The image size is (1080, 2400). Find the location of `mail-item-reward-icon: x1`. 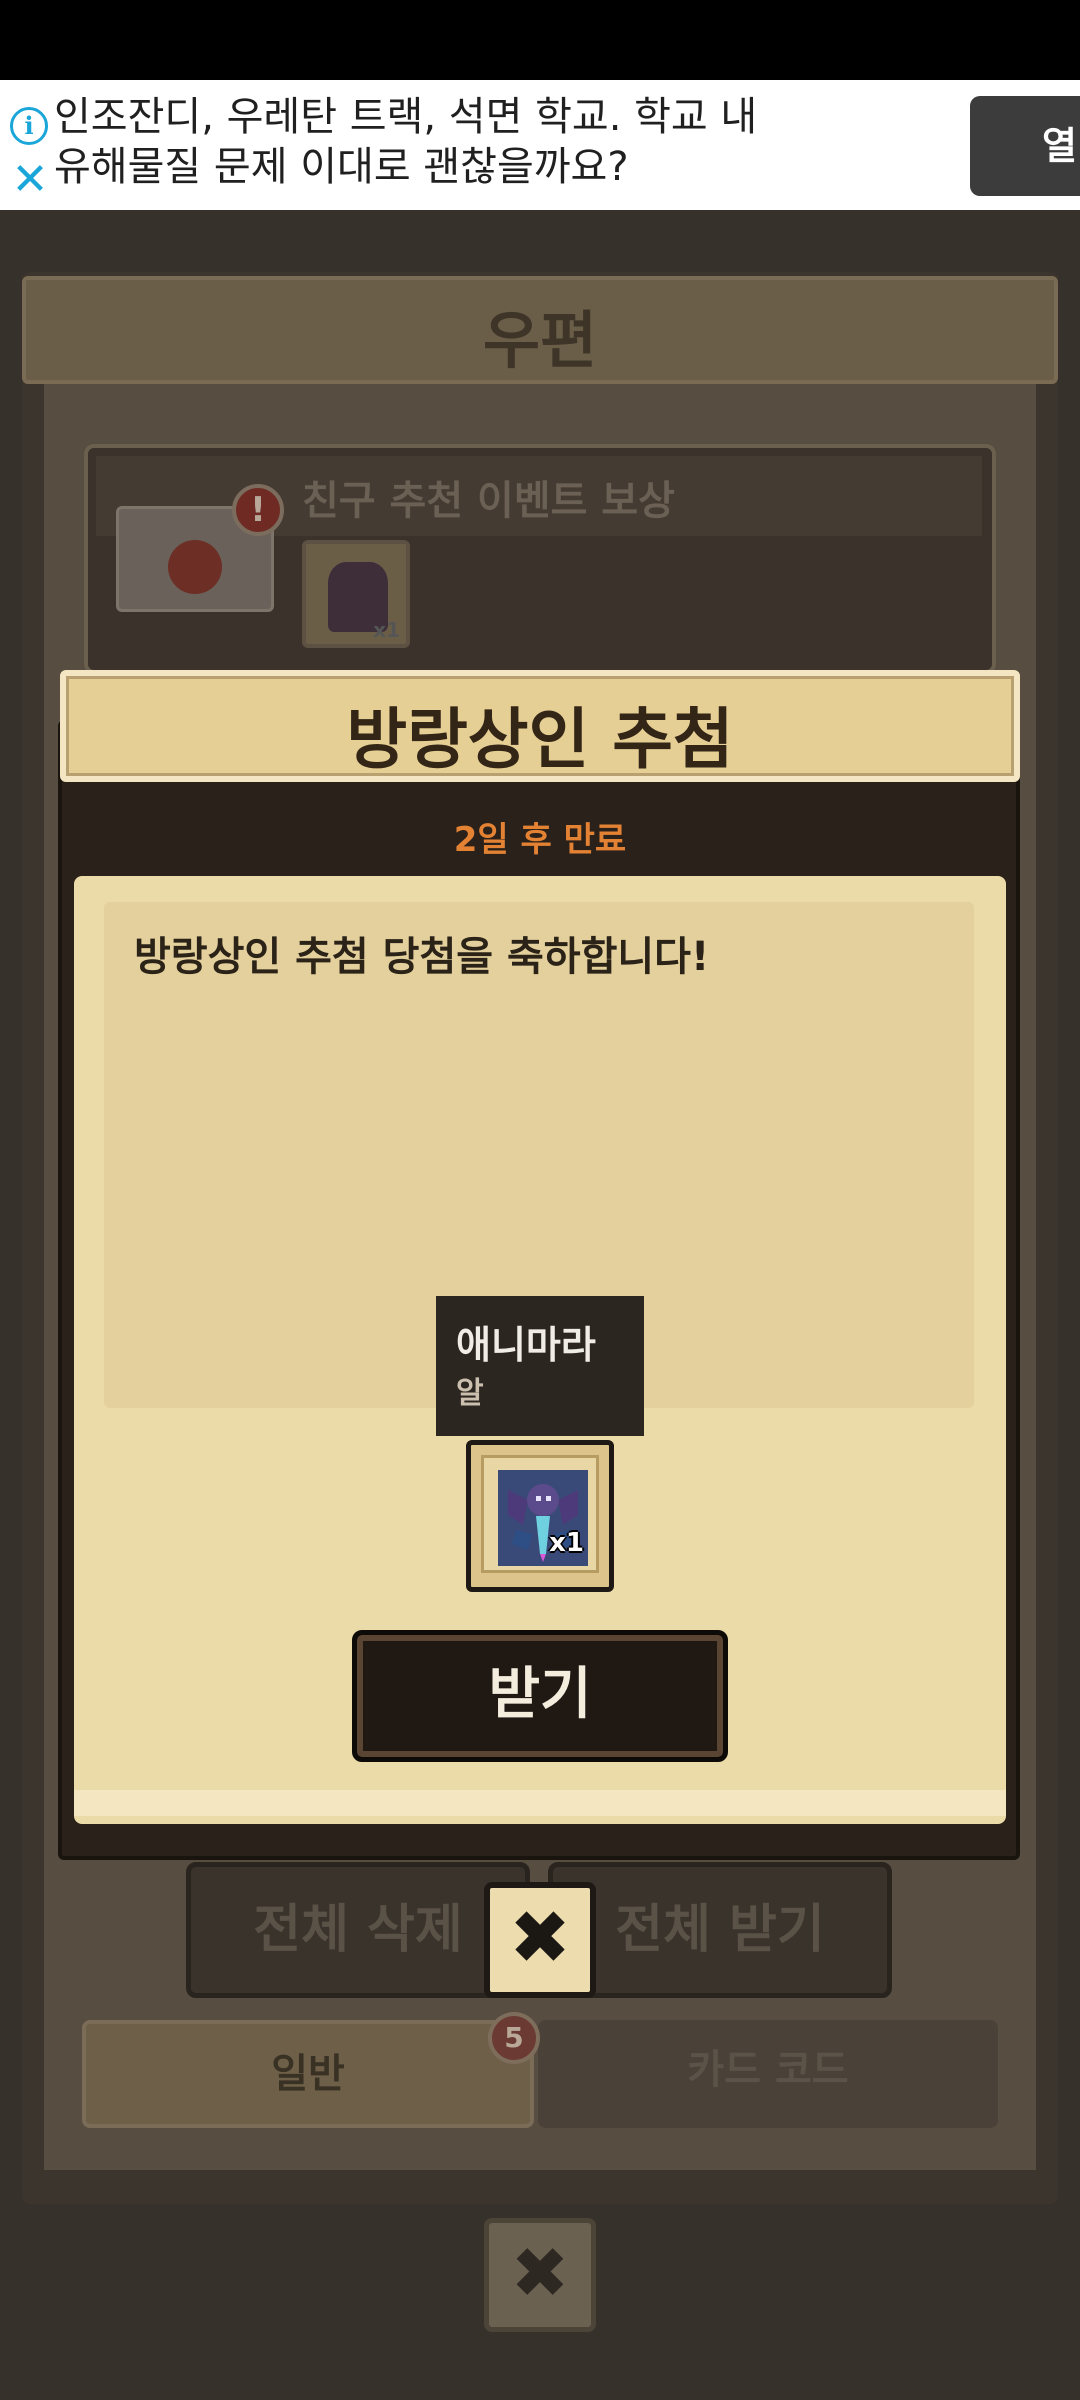

mail-item-reward-icon: x1 is located at coordinates (356, 594).